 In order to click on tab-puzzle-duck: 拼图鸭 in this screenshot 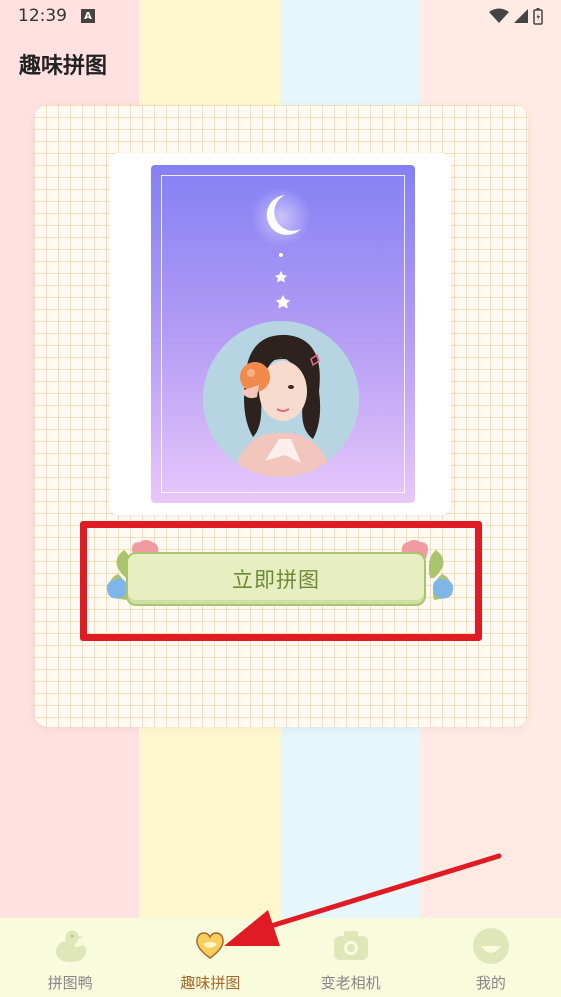, I will do `click(70, 957)`.